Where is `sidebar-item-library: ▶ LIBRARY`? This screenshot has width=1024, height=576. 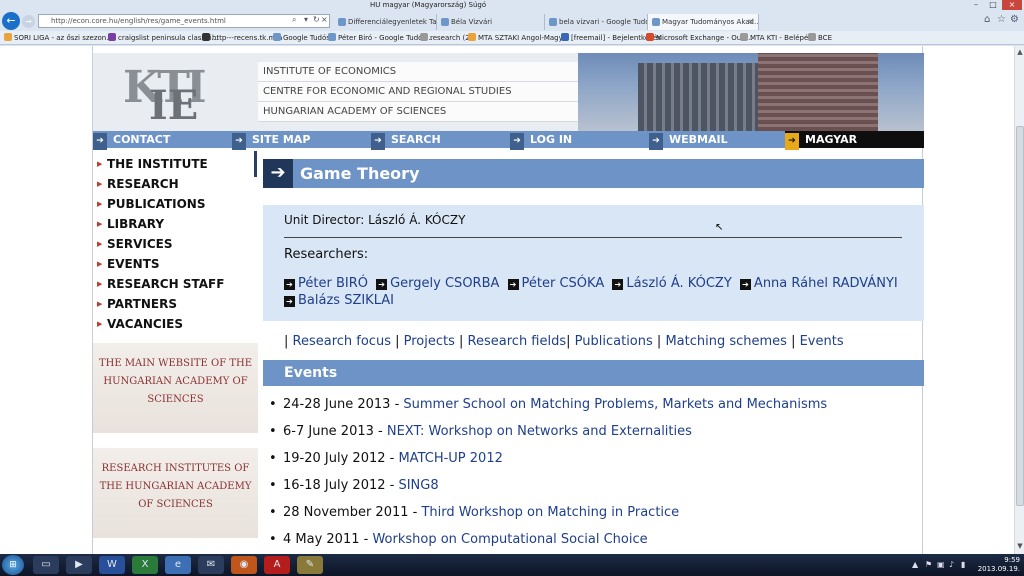
sidebar-item-library: ▶ LIBRARY is located at coordinates (175, 224).